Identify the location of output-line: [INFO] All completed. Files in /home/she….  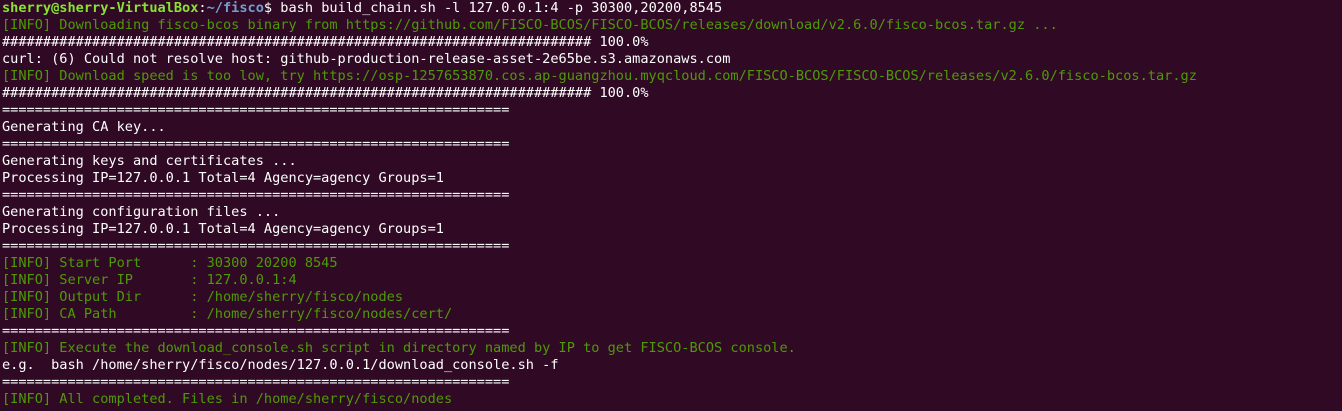
(227, 399).